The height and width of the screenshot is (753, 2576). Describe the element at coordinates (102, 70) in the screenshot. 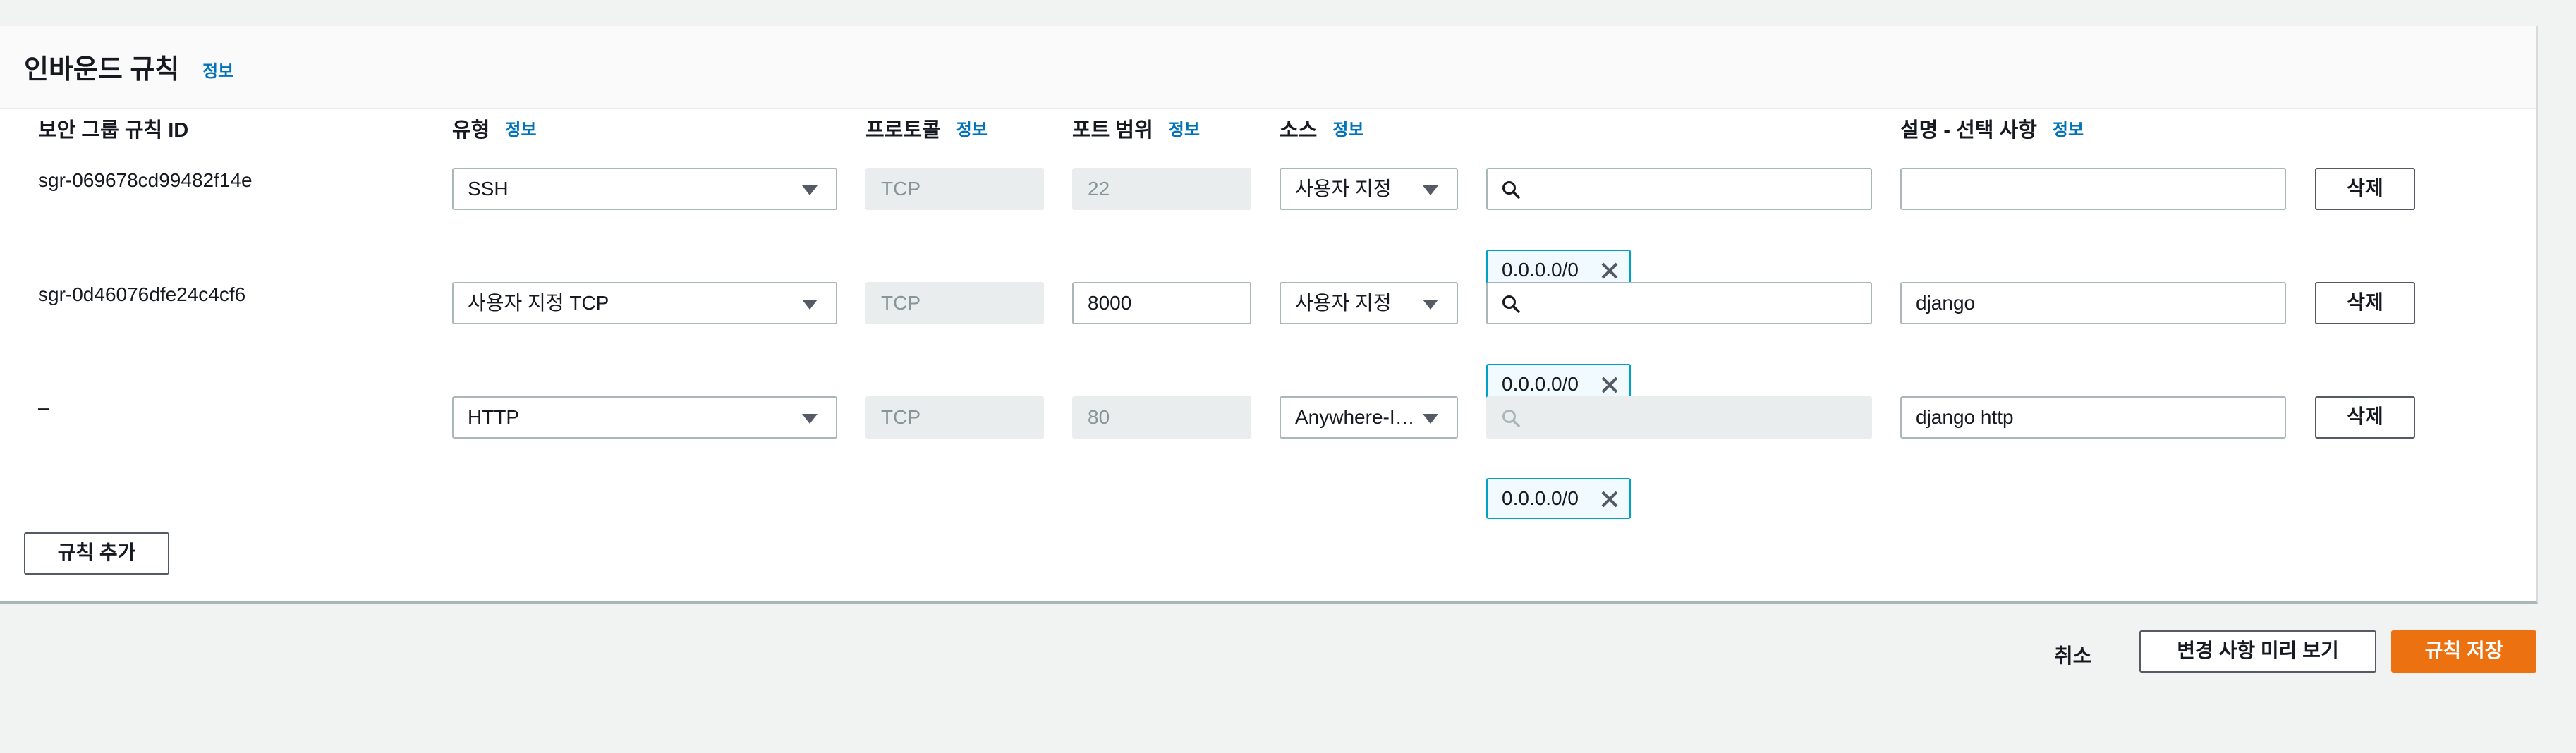

I see `panel-title: 인바운드 규칙` at that location.